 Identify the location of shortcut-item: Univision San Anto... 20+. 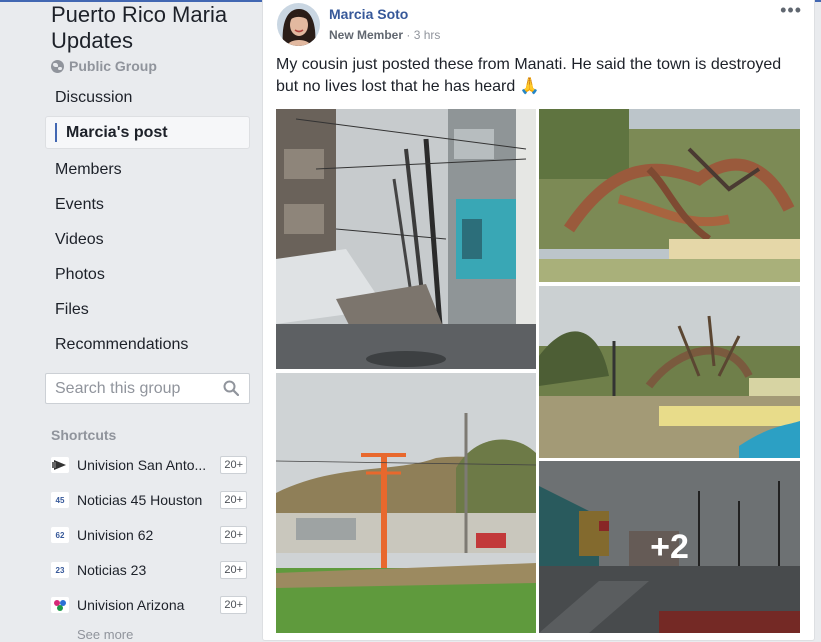
(149, 465).